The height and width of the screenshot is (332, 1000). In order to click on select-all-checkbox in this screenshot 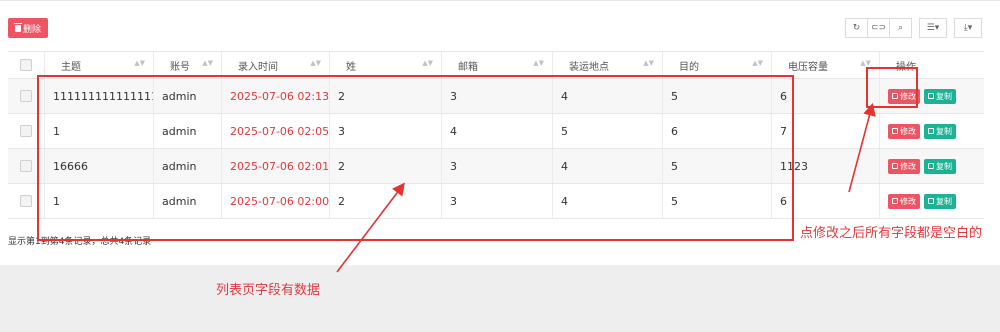, I will do `click(26, 65)`.